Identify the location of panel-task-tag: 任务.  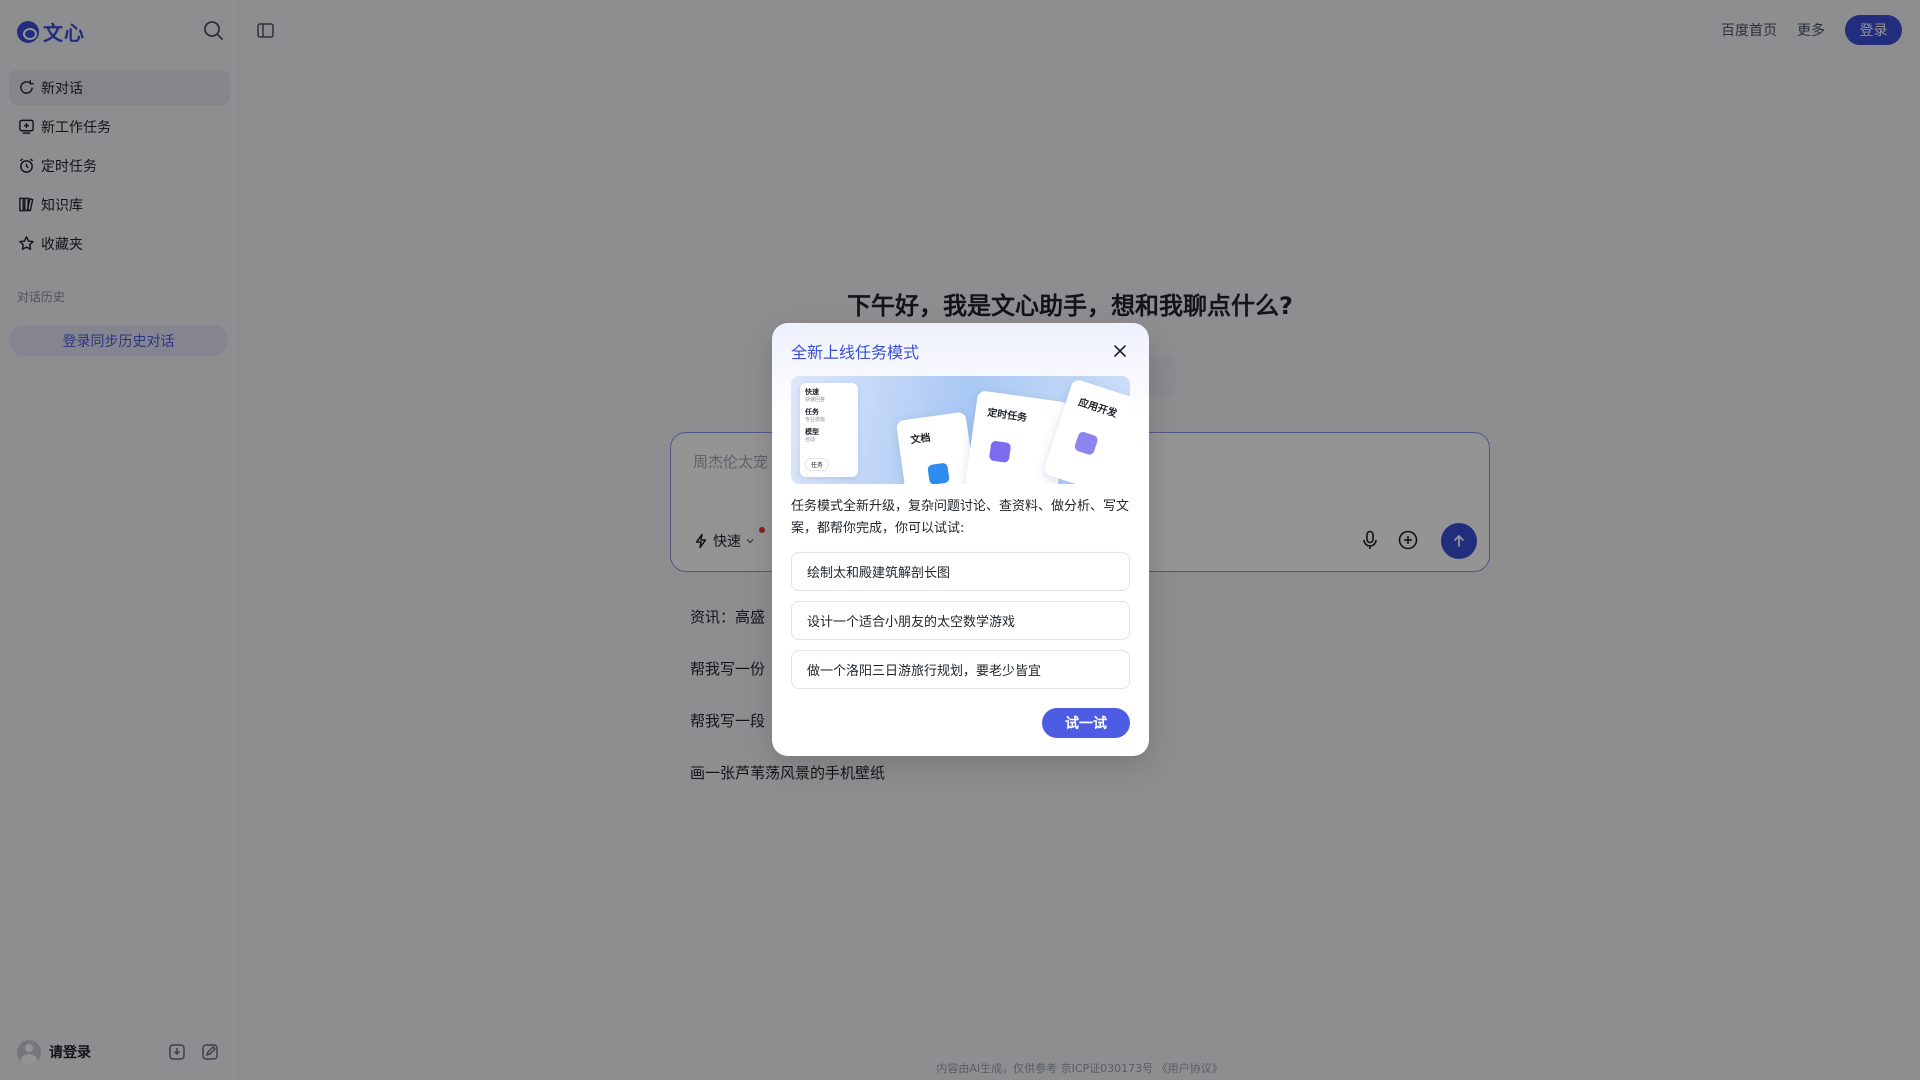
(817, 464).